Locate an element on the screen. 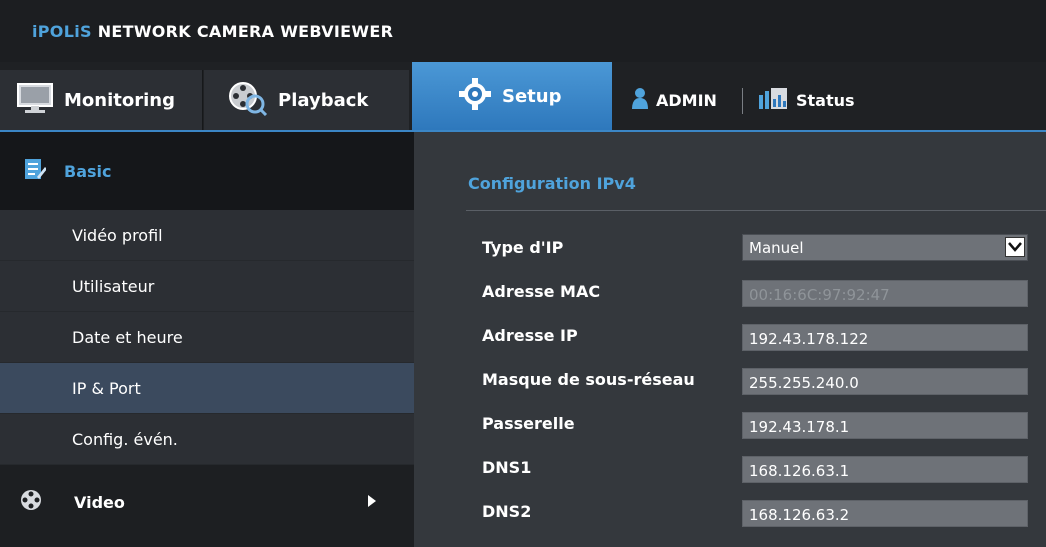 The height and width of the screenshot is (547, 1046). sidebar-item-label: Date et heure is located at coordinates (127, 337).